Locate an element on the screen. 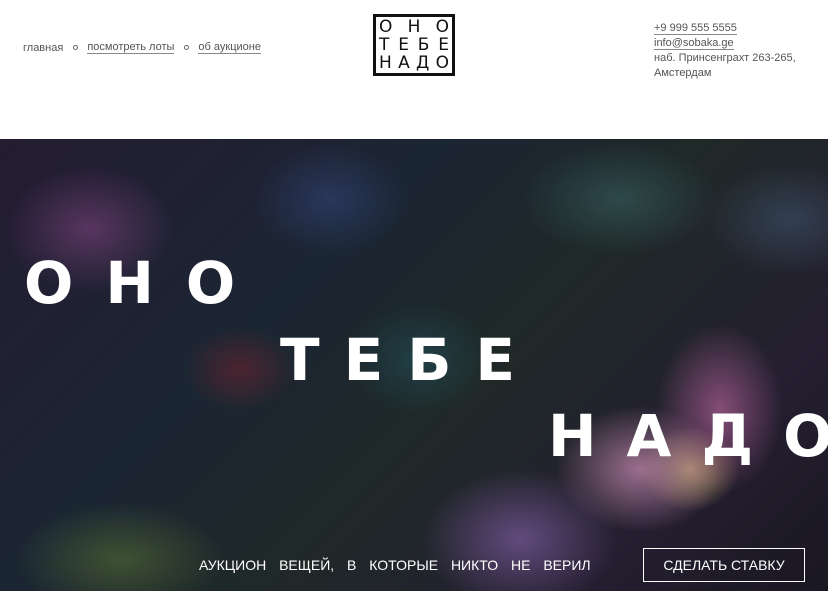  hero-word-1: ОНО is located at coordinates (145, 283).